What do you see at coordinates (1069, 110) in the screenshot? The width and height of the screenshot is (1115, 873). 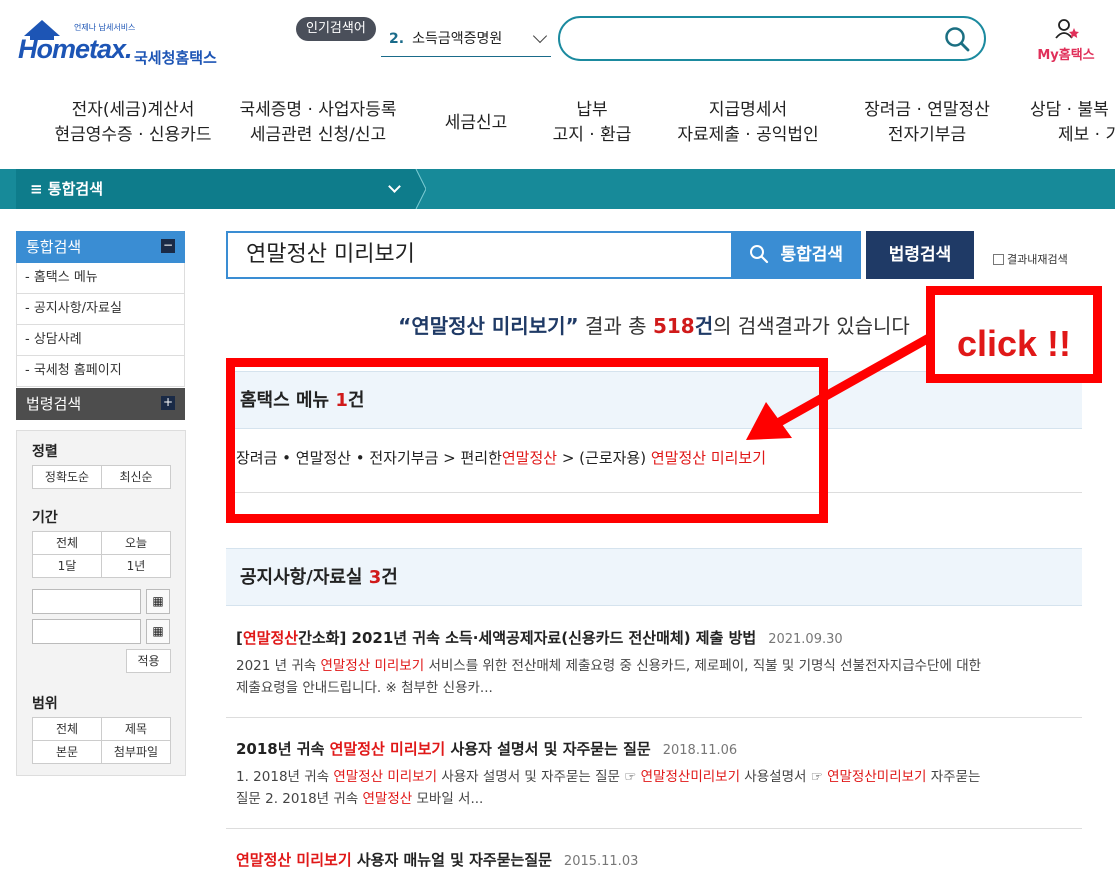 I see `nav-label: 상담 · 불복` at bounding box center [1069, 110].